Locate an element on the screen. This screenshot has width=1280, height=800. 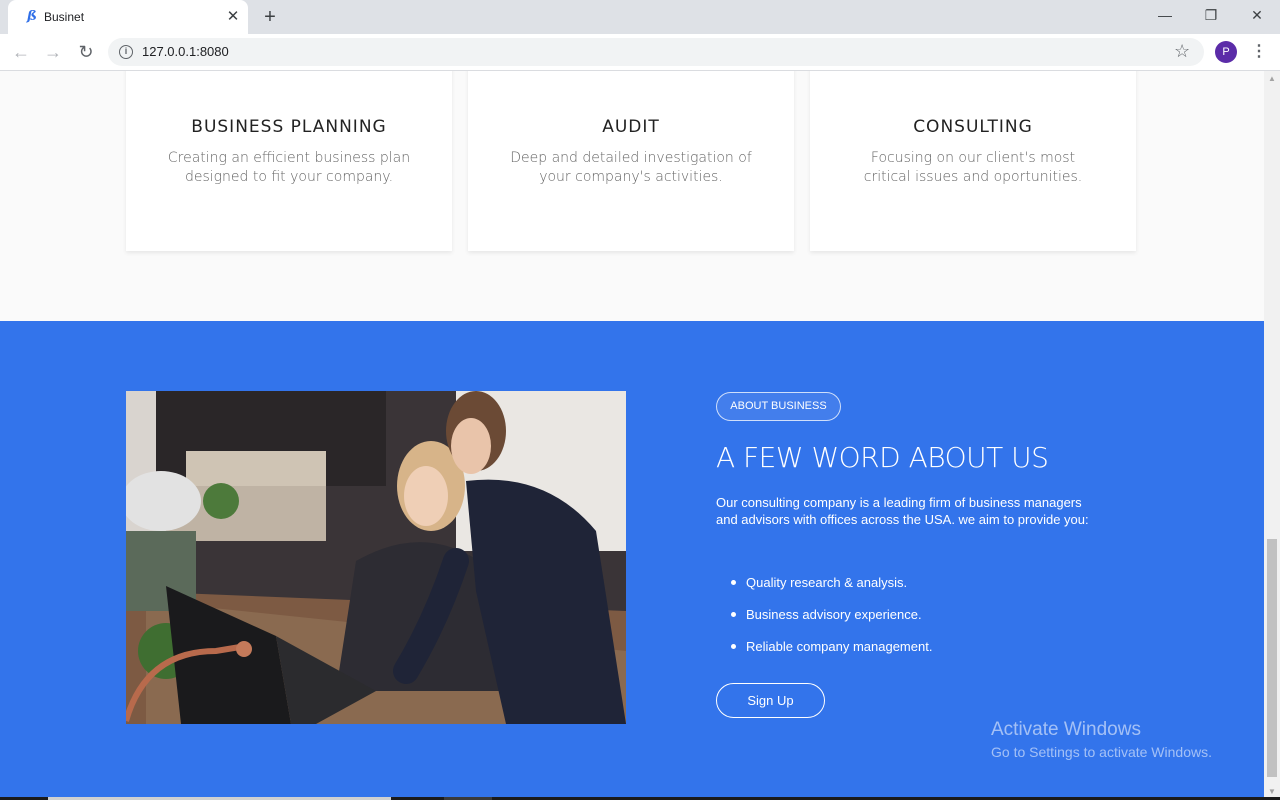
new-tab-button: + is located at coordinates (270, 17).